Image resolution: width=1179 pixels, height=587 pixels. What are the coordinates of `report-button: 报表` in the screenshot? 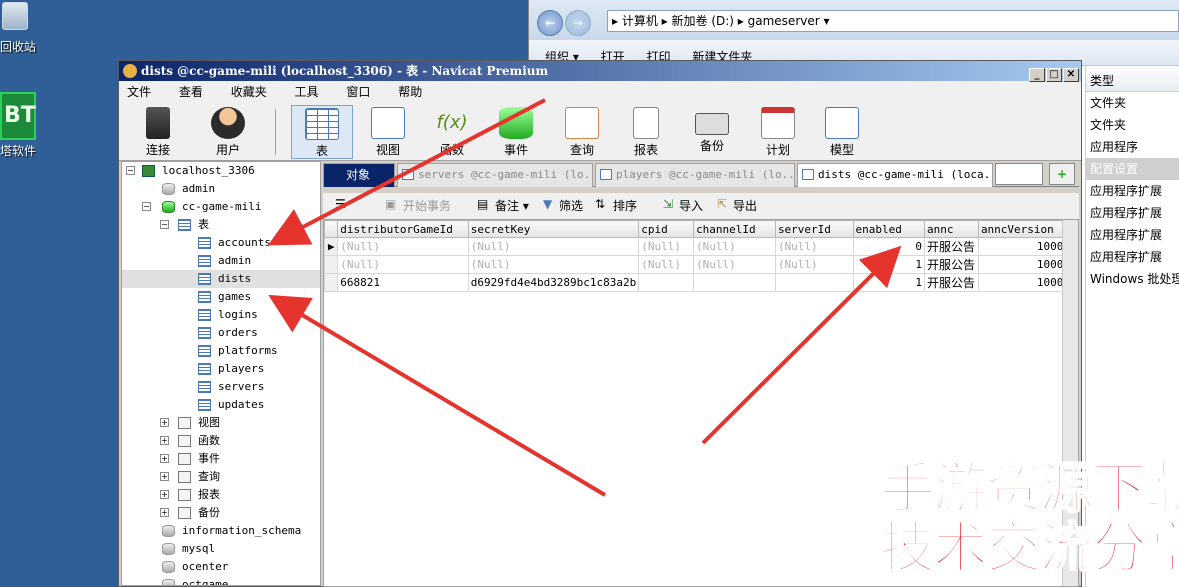 It's located at (646, 132).